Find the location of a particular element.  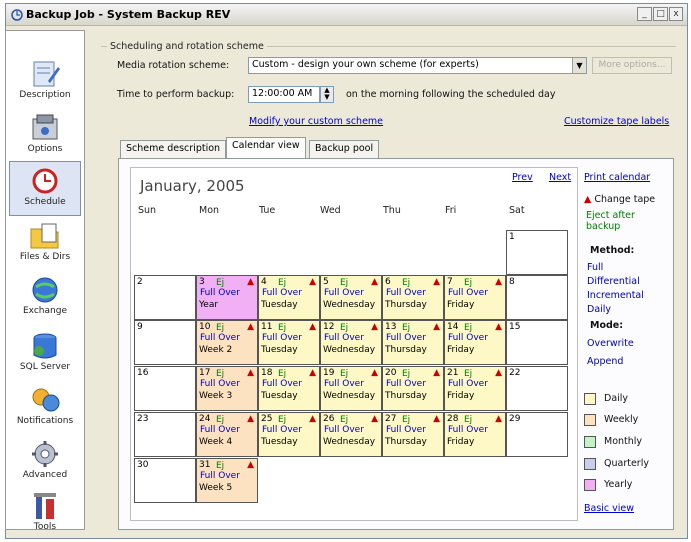

calendar-day-cell: 27 Ej ▲ Full Over Thursday is located at coordinates (413, 434).